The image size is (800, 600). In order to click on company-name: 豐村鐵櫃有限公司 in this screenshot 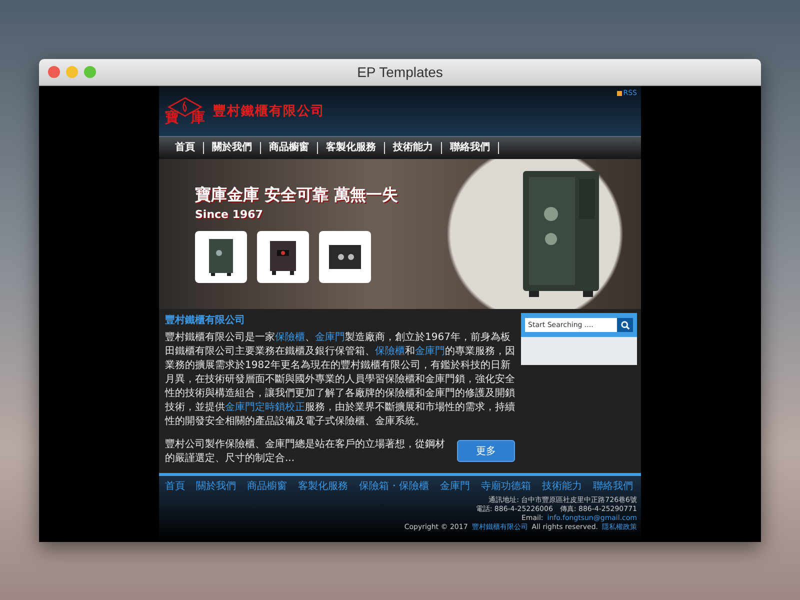, I will do `click(269, 111)`.